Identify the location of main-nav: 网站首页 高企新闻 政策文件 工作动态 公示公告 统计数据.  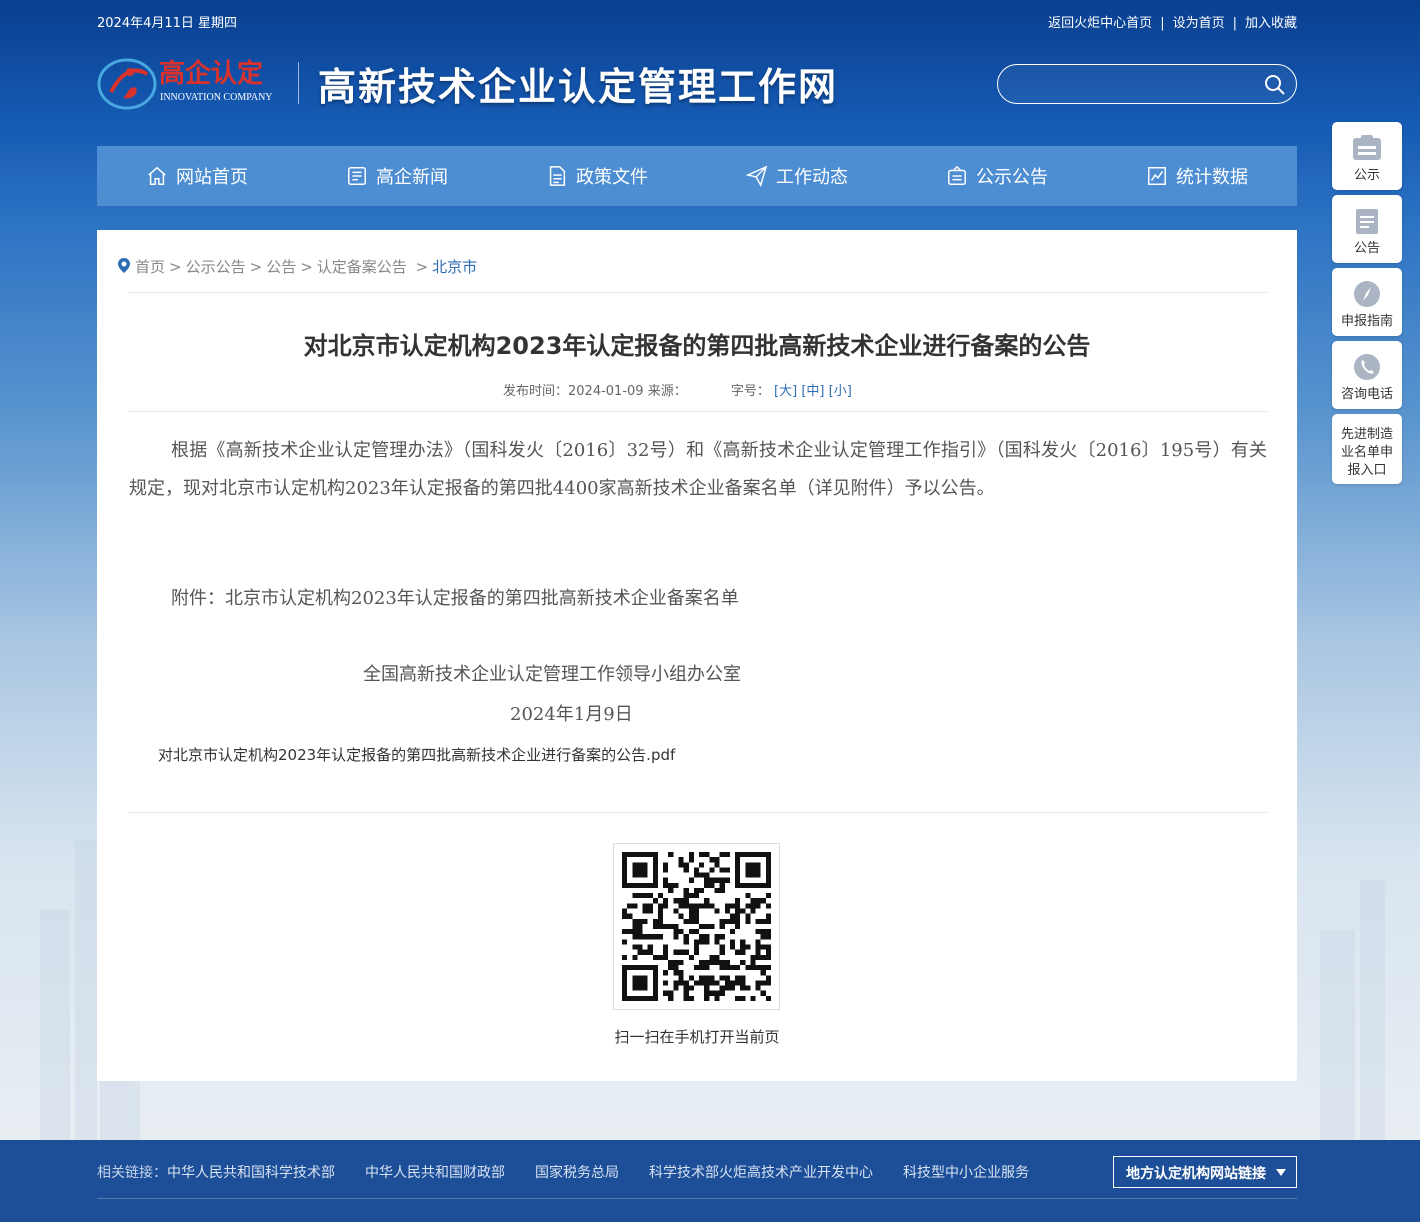
(697, 176).